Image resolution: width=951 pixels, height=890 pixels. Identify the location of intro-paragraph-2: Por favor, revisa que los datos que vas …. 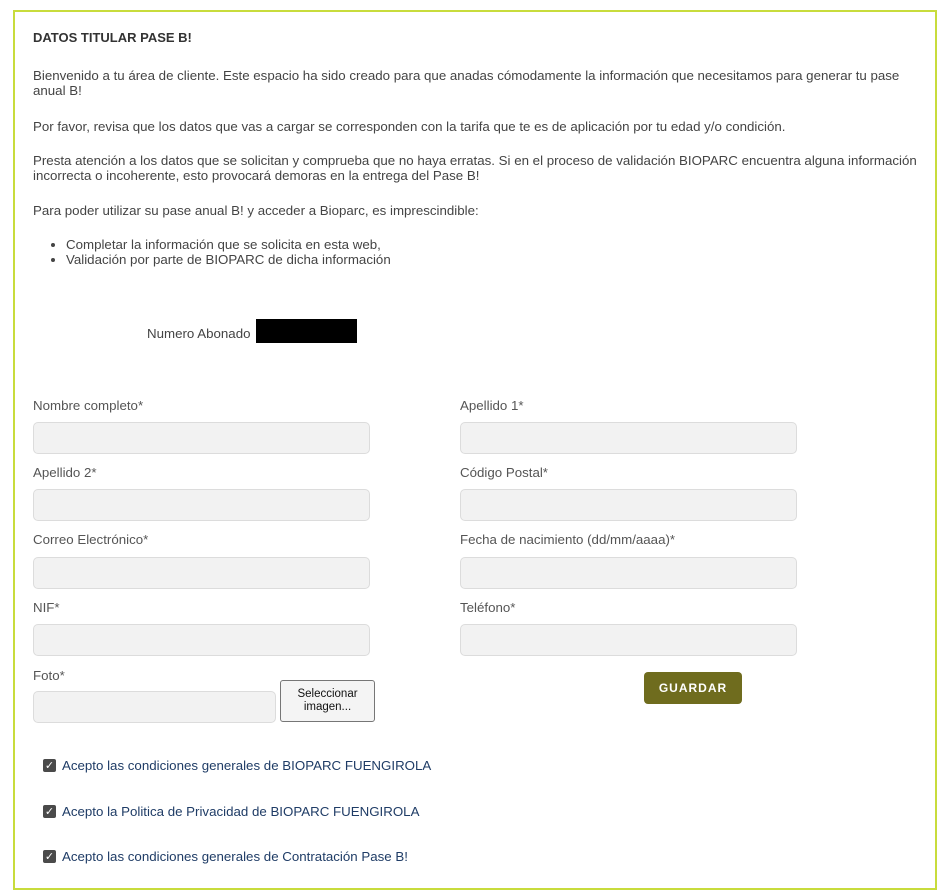
(409, 126).